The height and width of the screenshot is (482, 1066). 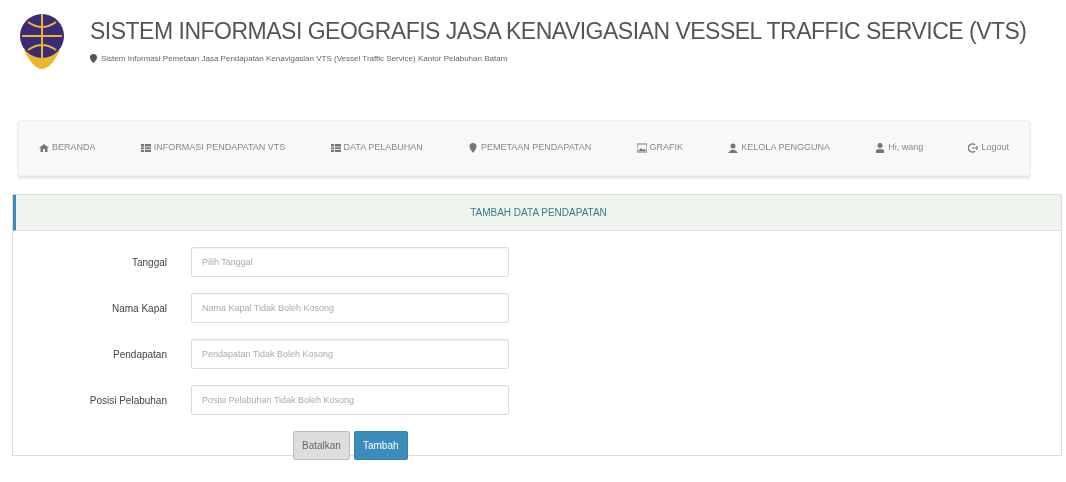 What do you see at coordinates (140, 354) in the screenshot?
I see `field-label: Pendapatan` at bounding box center [140, 354].